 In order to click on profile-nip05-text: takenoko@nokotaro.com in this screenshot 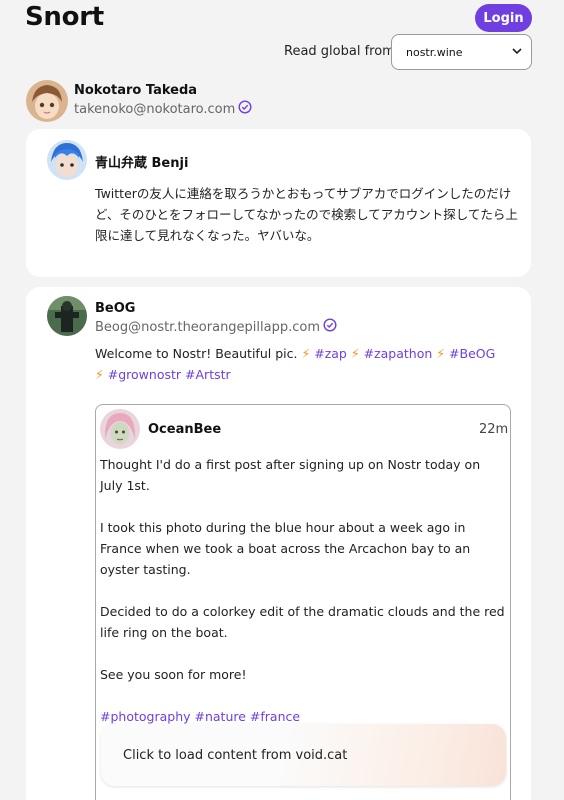, I will do `click(155, 109)`.